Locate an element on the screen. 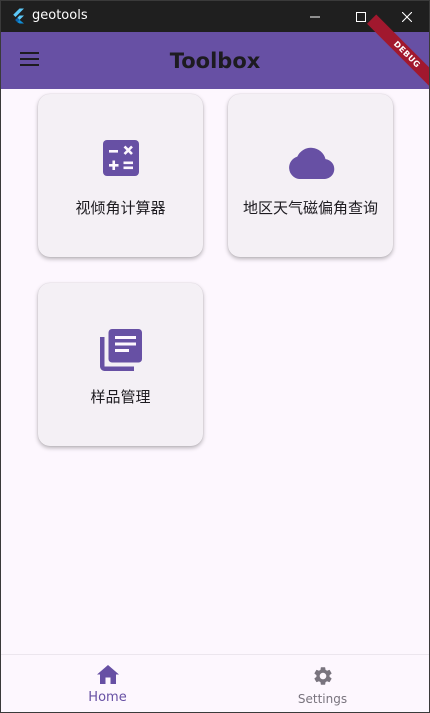 This screenshot has width=430, height=713. calculator-icon is located at coordinates (120, 158).